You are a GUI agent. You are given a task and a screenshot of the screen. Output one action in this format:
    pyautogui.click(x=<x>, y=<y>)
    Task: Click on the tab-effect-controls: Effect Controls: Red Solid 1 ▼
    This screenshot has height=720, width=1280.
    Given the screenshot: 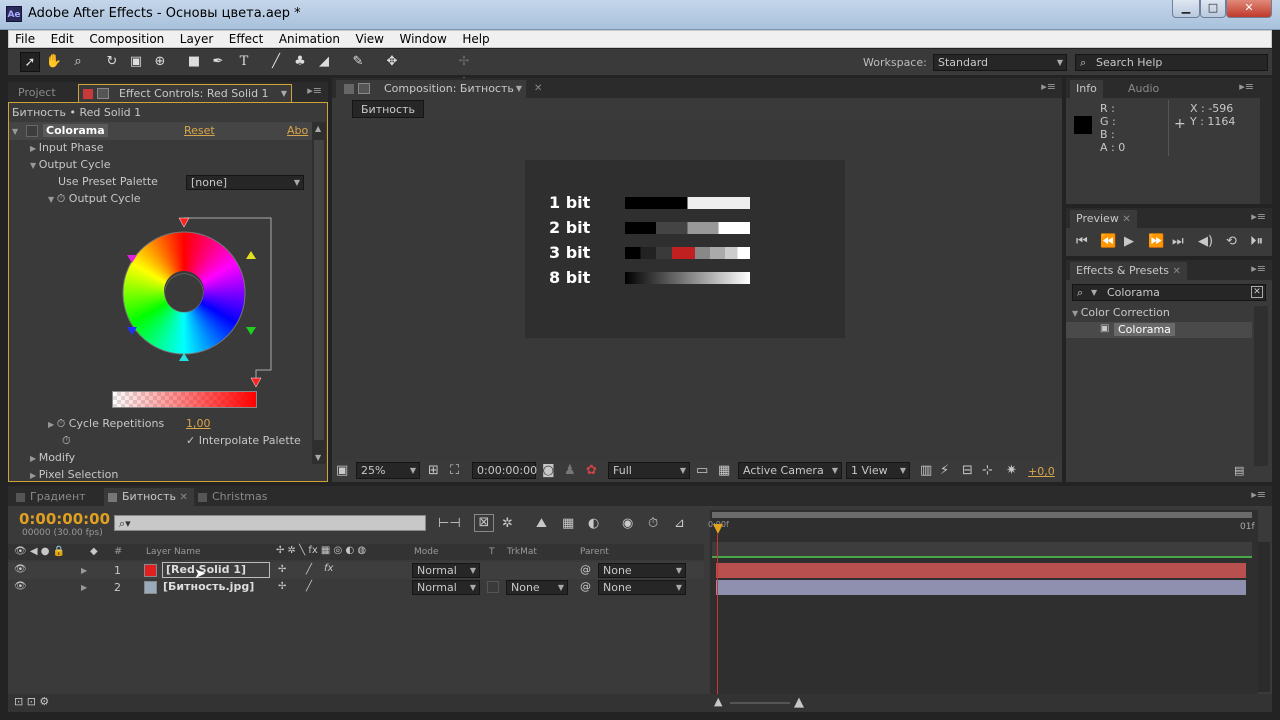 What is the action you would take?
    pyautogui.click(x=185, y=93)
    